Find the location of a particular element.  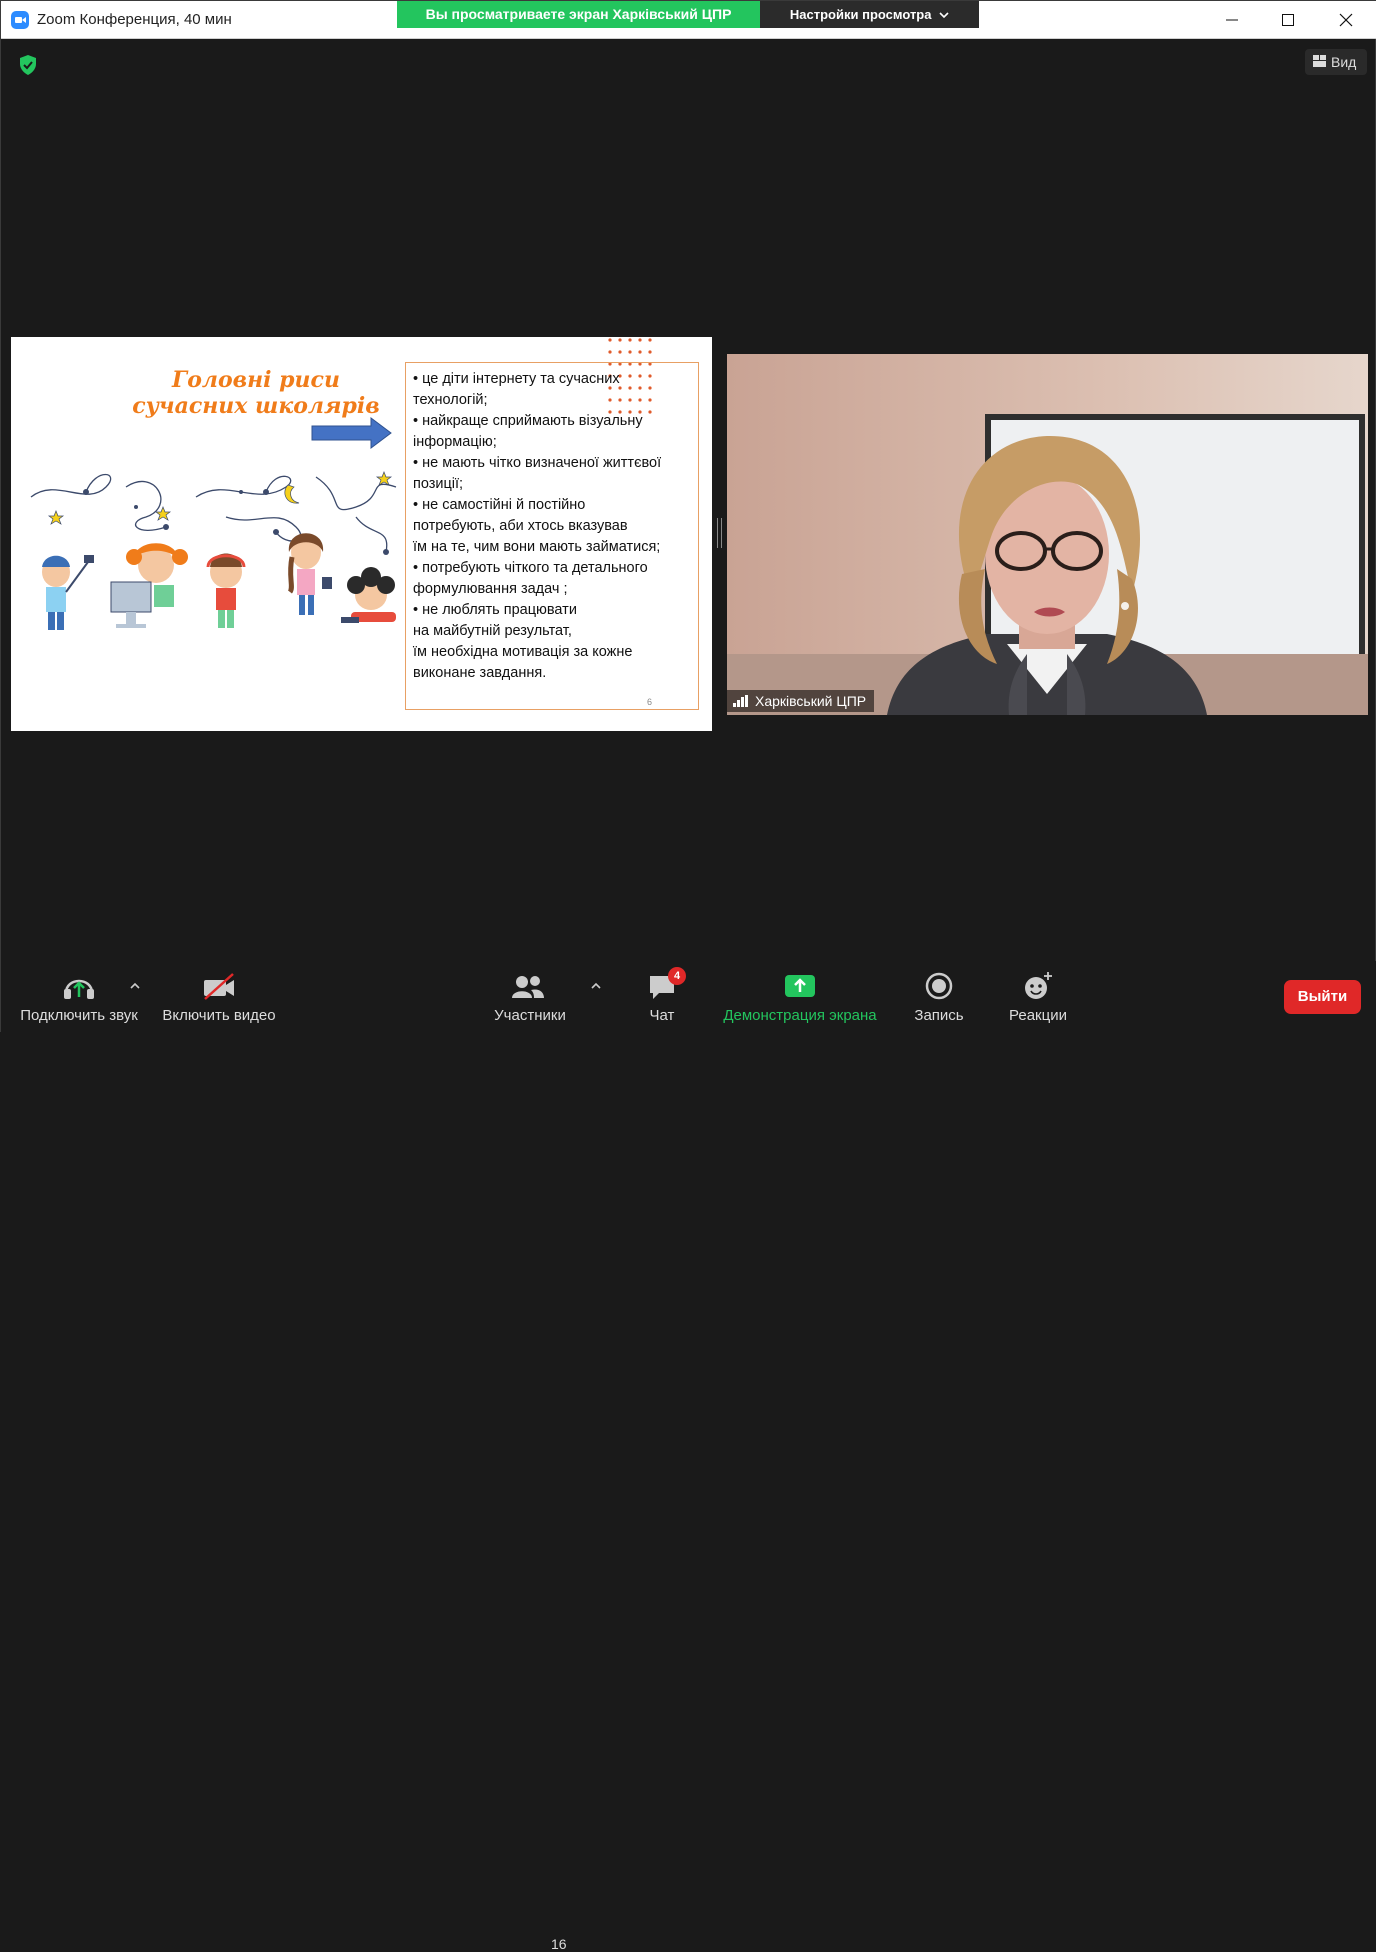

slide-line: на майбутній результат, is located at coordinates (492, 631).